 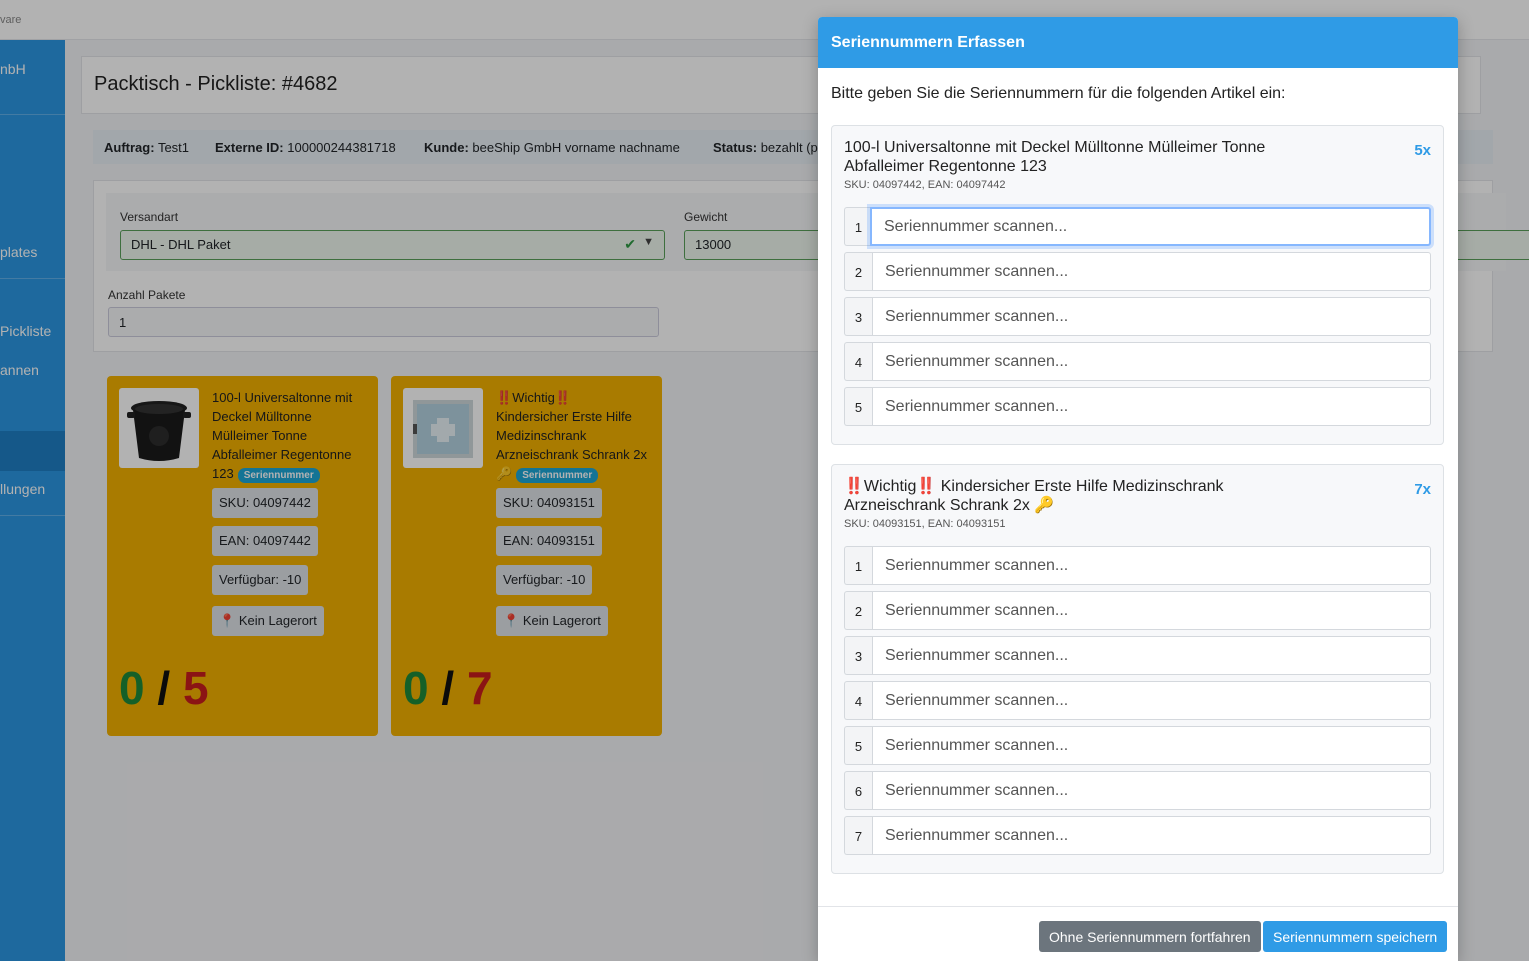 What do you see at coordinates (925, 524) in the screenshot?
I see `serial-group-sku: SKU: 04093151, EAN: 04093151` at bounding box center [925, 524].